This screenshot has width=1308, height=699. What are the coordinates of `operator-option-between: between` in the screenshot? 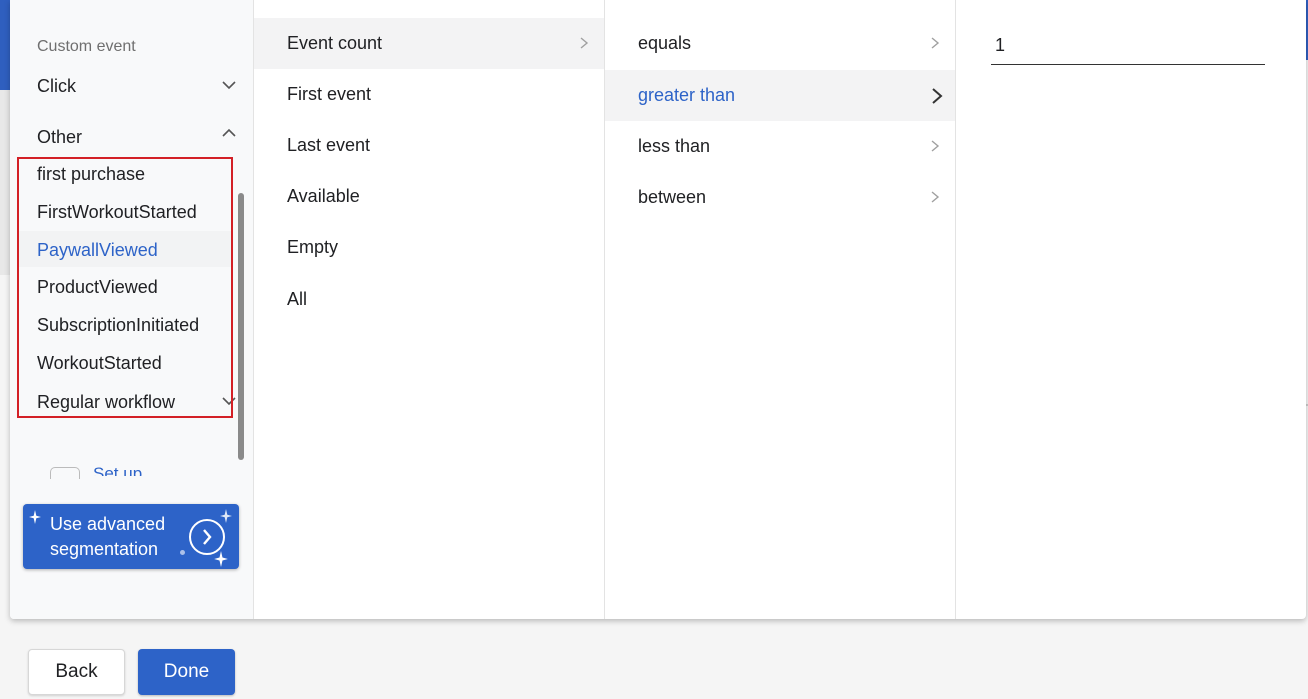 It's located at (780, 197).